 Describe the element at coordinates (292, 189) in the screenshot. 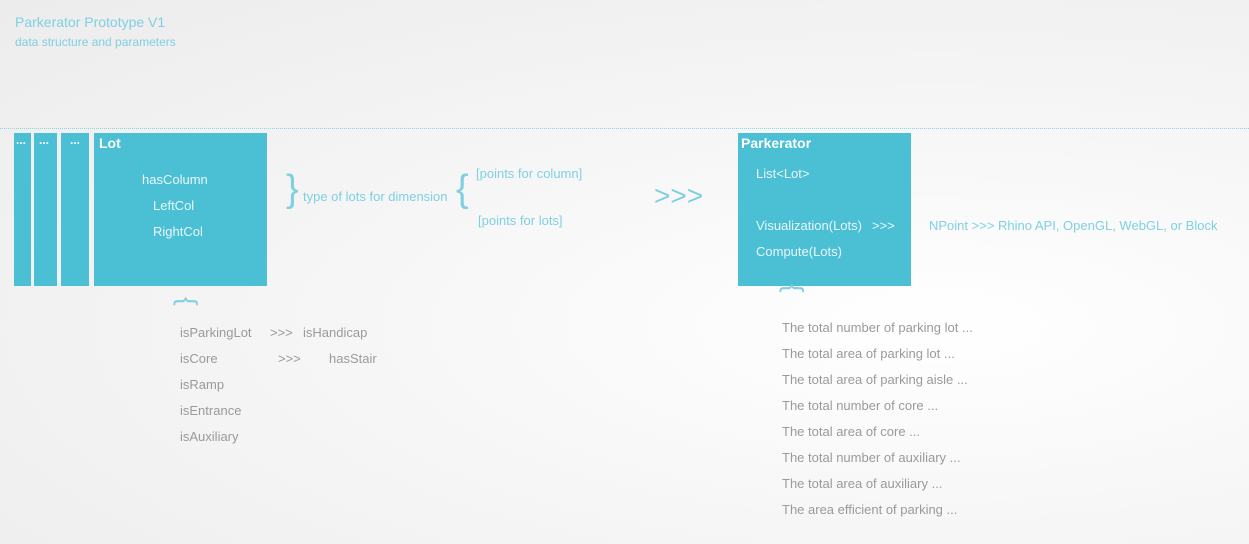

I see `right-brace-icon: }` at that location.